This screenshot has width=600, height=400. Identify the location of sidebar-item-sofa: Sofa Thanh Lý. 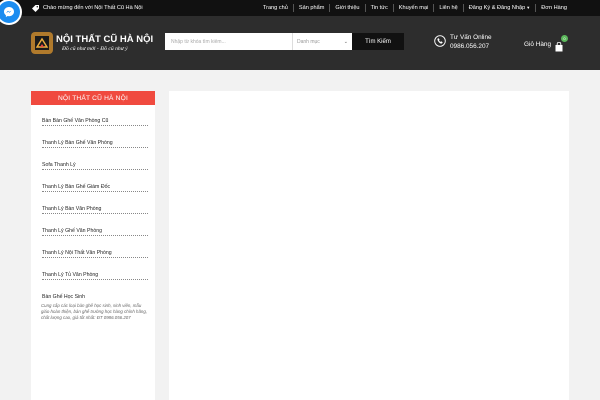
(95, 166).